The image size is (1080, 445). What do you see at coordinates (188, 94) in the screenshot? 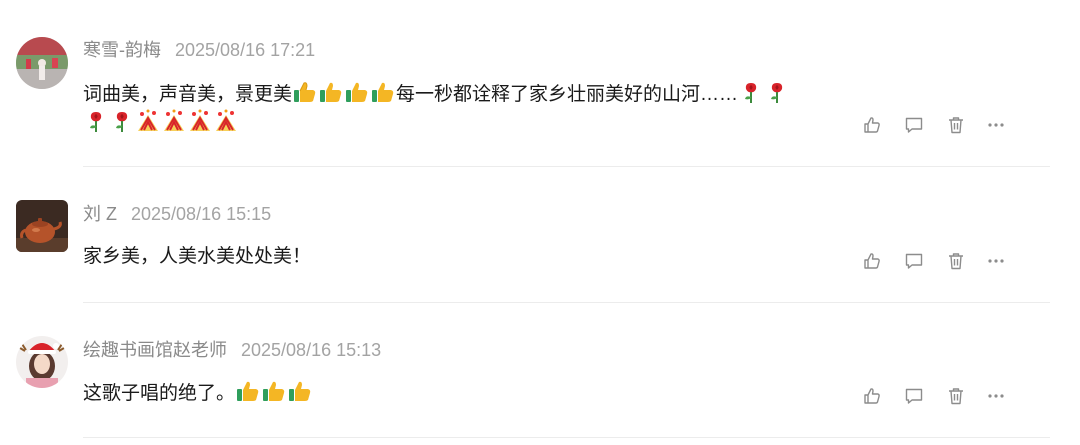
I see `text-segment: 词曲美，声音美，景更美` at bounding box center [188, 94].